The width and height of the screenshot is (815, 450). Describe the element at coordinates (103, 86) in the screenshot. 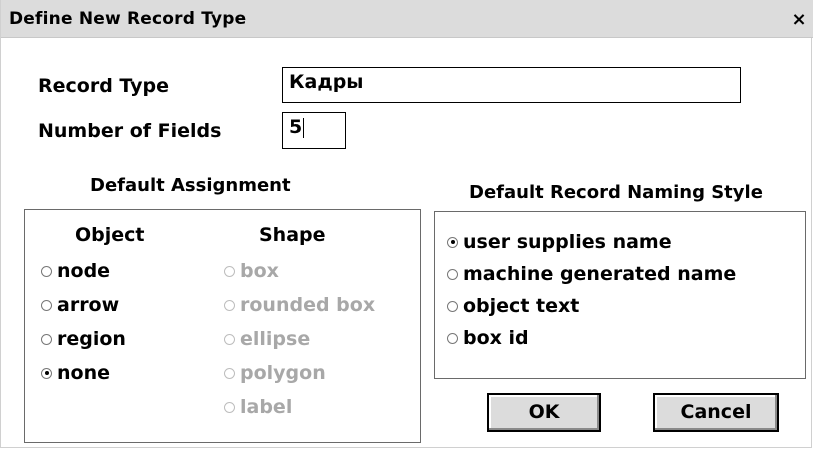

I see `record-type-label: Record Type` at that location.